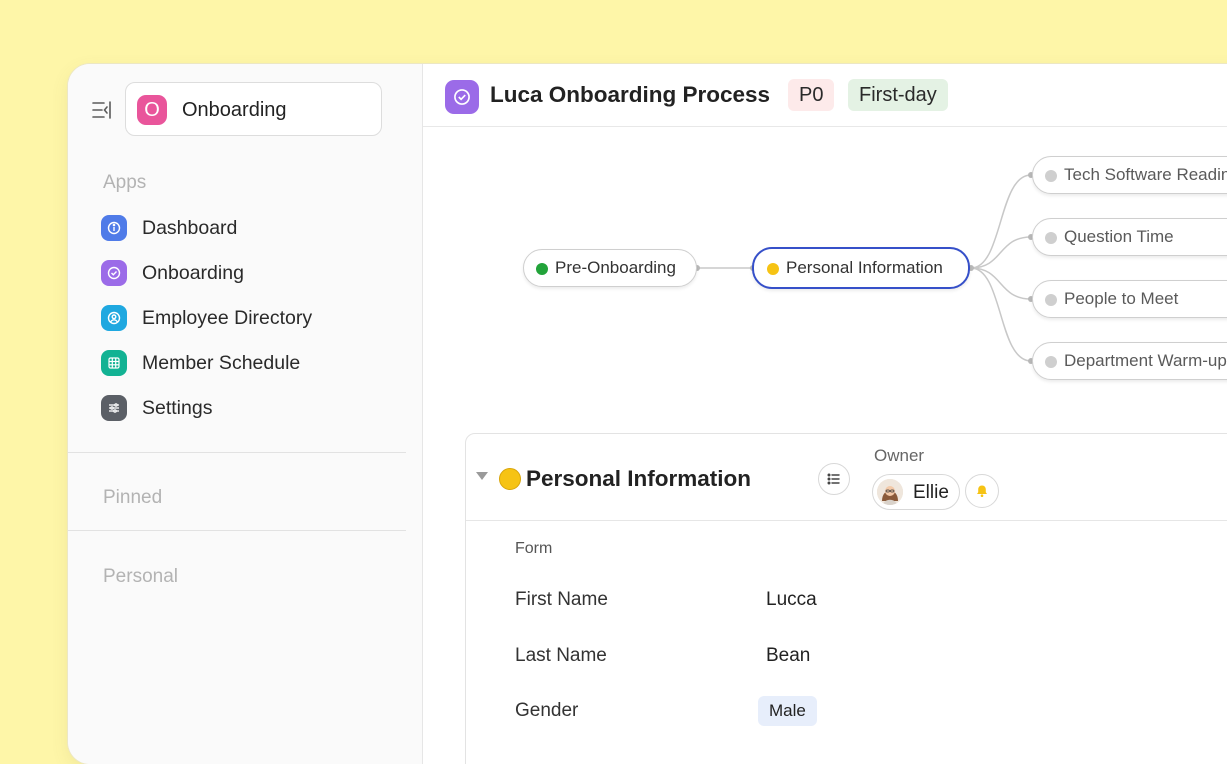 Image resolution: width=1227 pixels, height=764 pixels. What do you see at coordinates (234, 110) in the screenshot?
I see `workspace-name: Onboarding` at bounding box center [234, 110].